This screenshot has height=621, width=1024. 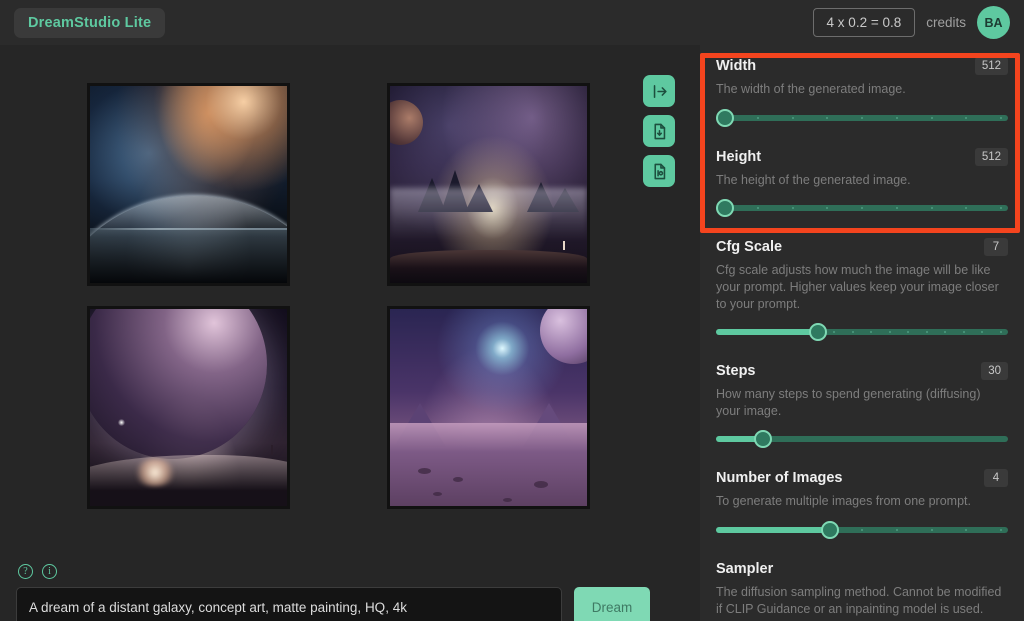 I want to click on credits-label: credits, so click(x=946, y=22).